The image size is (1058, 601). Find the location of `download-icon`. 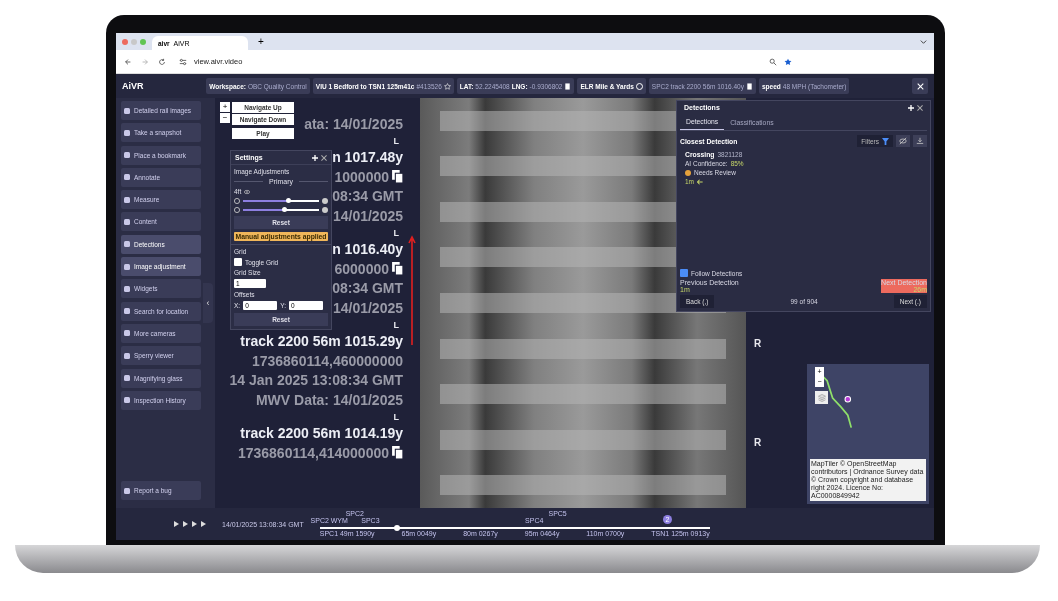

download-icon is located at coordinates (920, 141).